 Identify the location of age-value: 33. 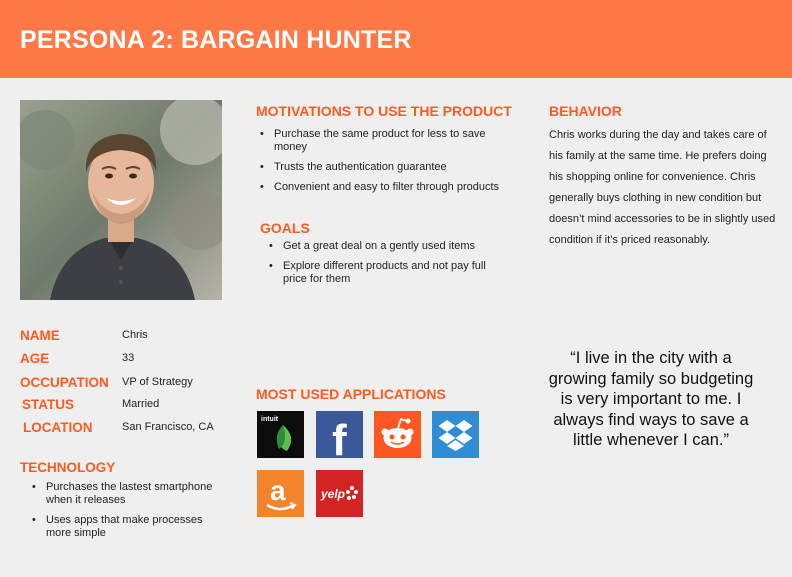
(128, 358).